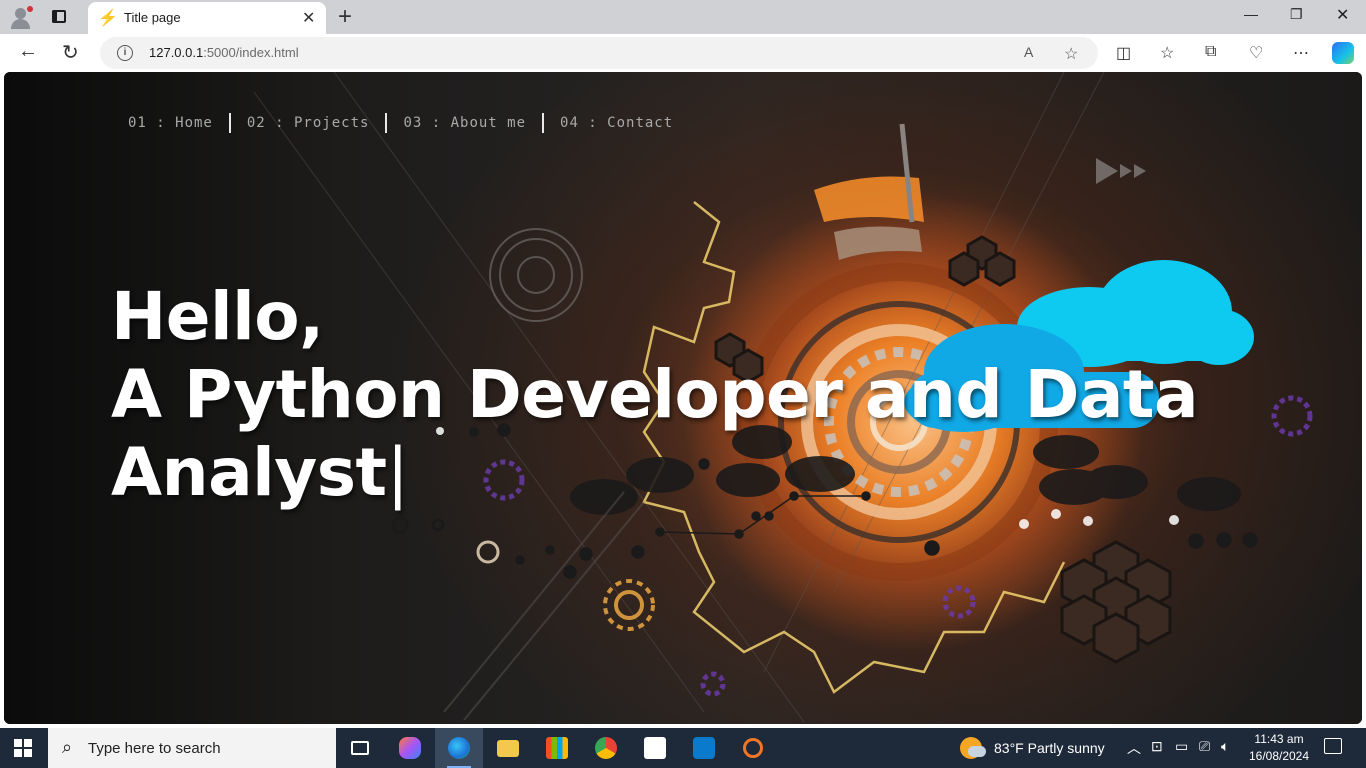 Image resolution: width=1366 pixels, height=768 pixels. Describe the element at coordinates (70, 52) in the screenshot. I see `refresh-icon: ↻` at that location.